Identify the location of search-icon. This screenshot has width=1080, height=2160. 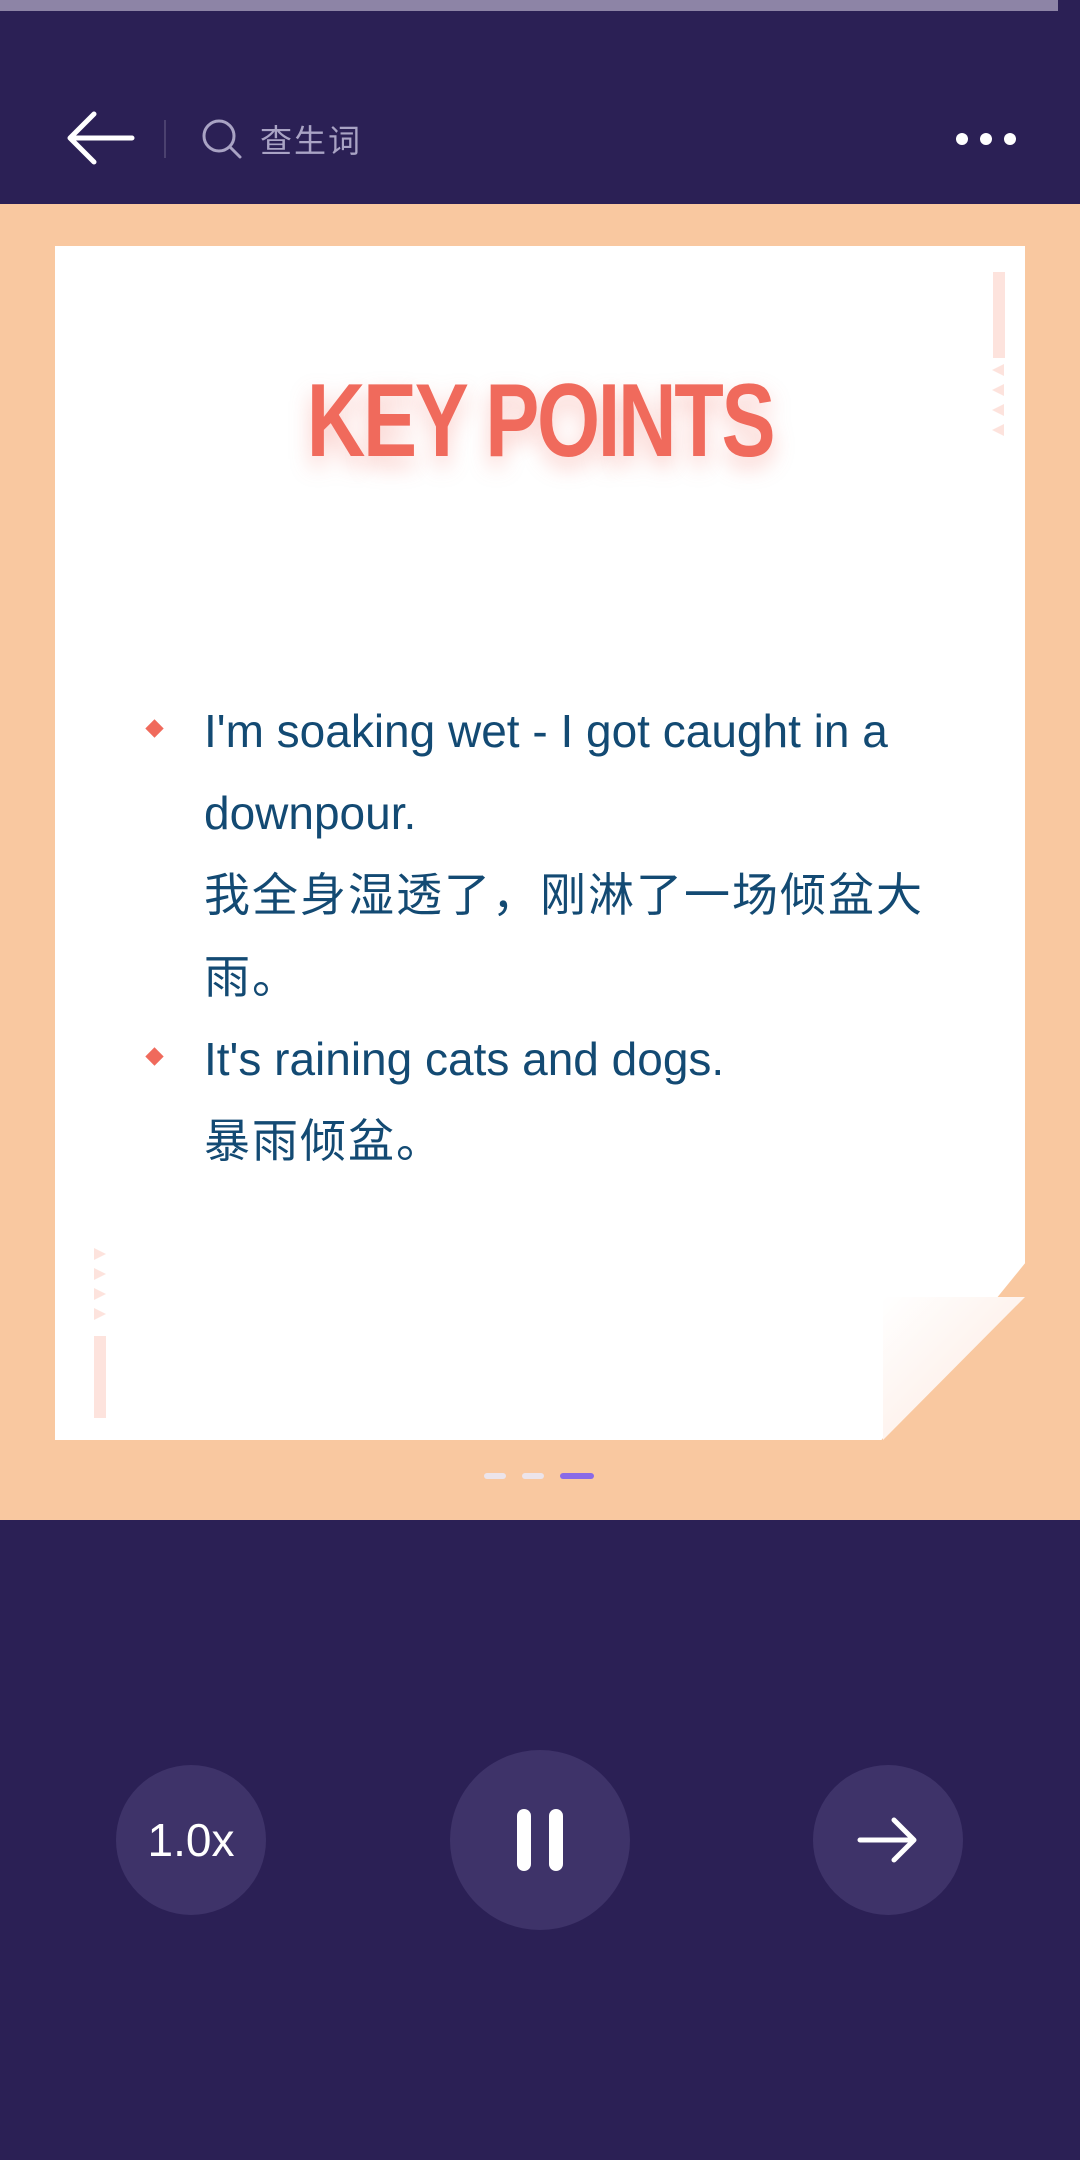
(222, 139).